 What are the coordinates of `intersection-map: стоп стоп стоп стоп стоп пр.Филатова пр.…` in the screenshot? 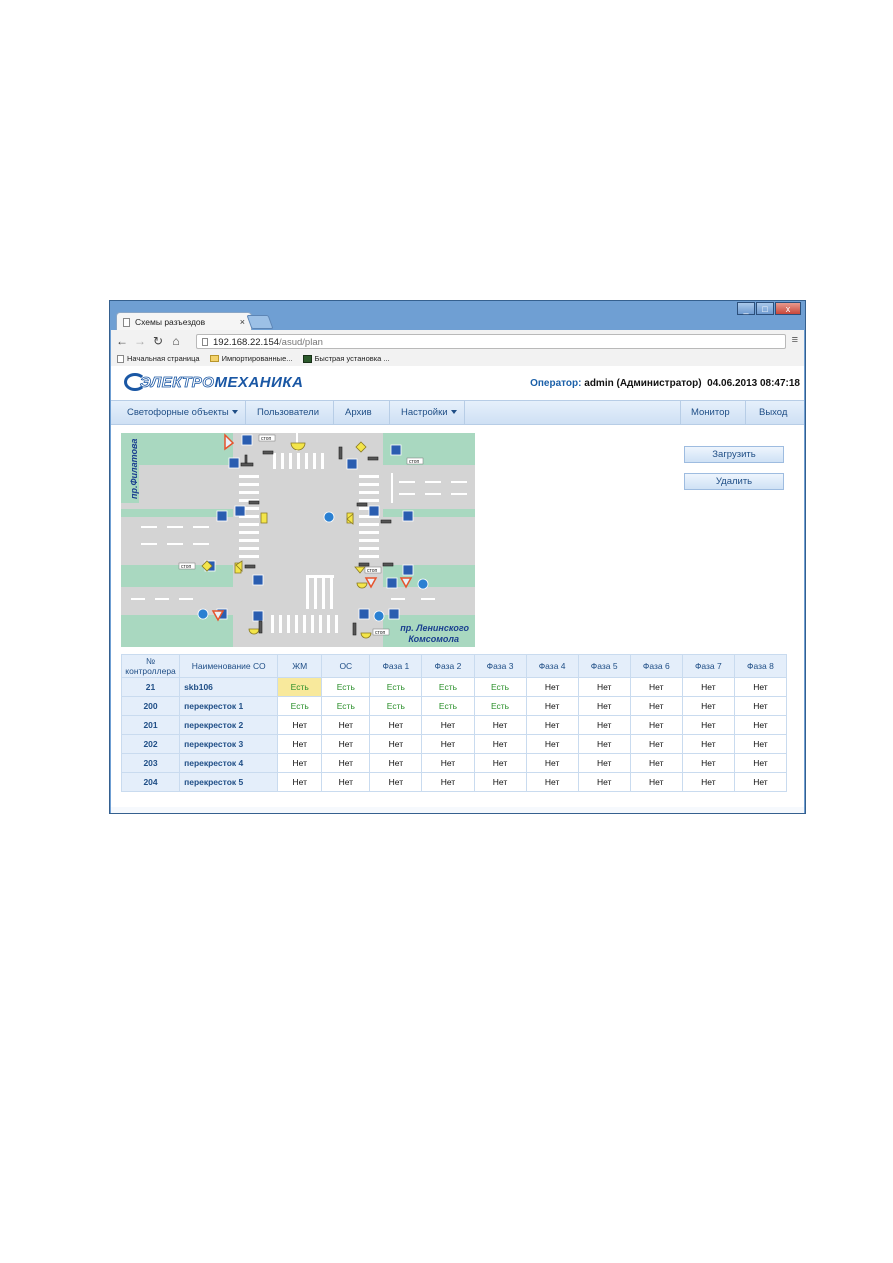 It's located at (298, 540).